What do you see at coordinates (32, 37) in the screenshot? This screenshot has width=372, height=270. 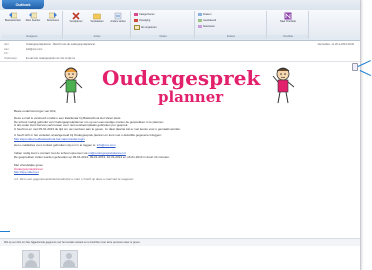 I see `group-label-reply: Reageren` at bounding box center [32, 37].